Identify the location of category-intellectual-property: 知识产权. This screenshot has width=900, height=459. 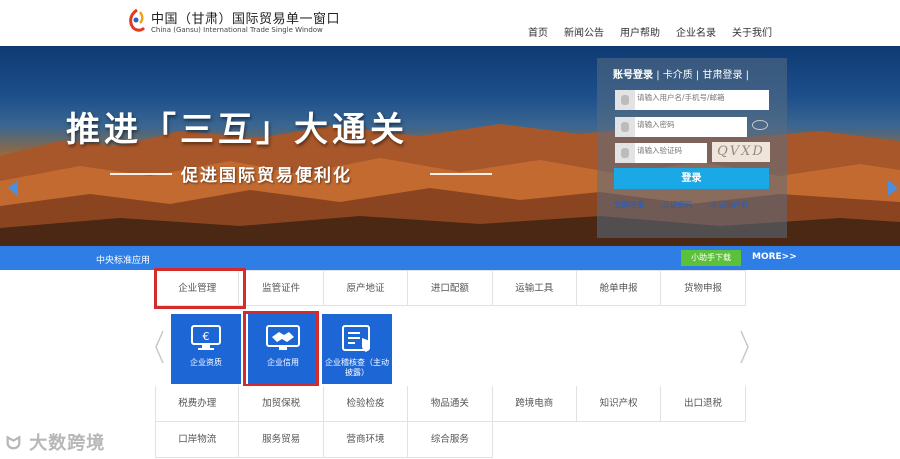
(619, 404).